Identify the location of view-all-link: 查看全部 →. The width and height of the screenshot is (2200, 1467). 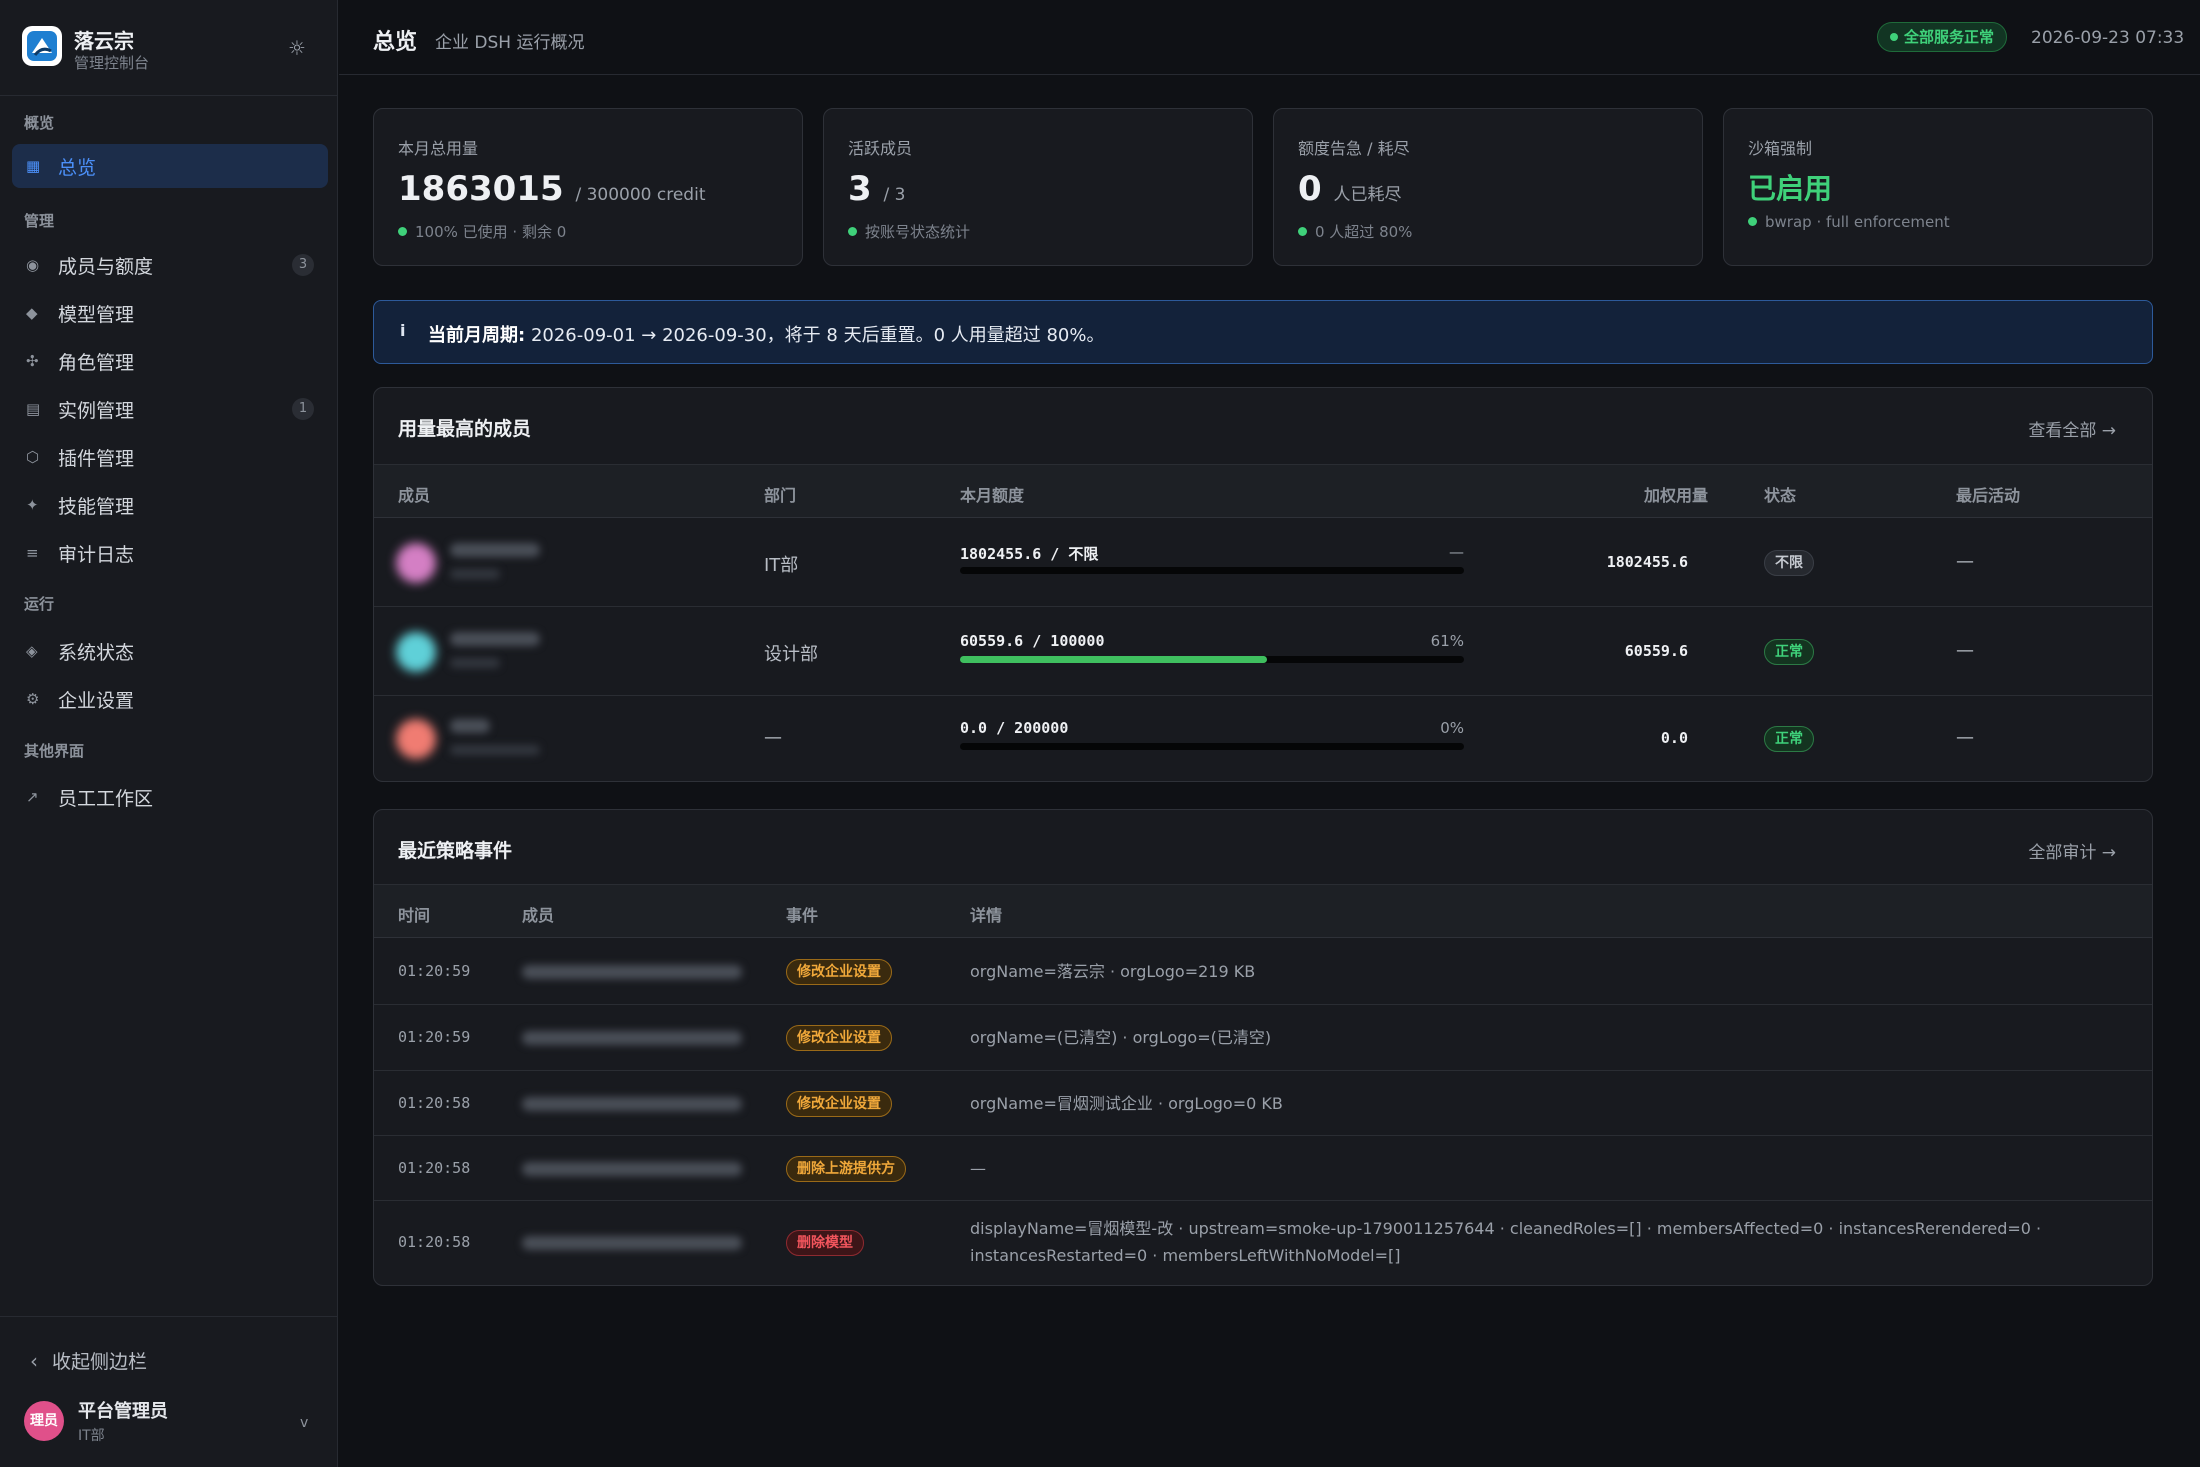
(2072, 428).